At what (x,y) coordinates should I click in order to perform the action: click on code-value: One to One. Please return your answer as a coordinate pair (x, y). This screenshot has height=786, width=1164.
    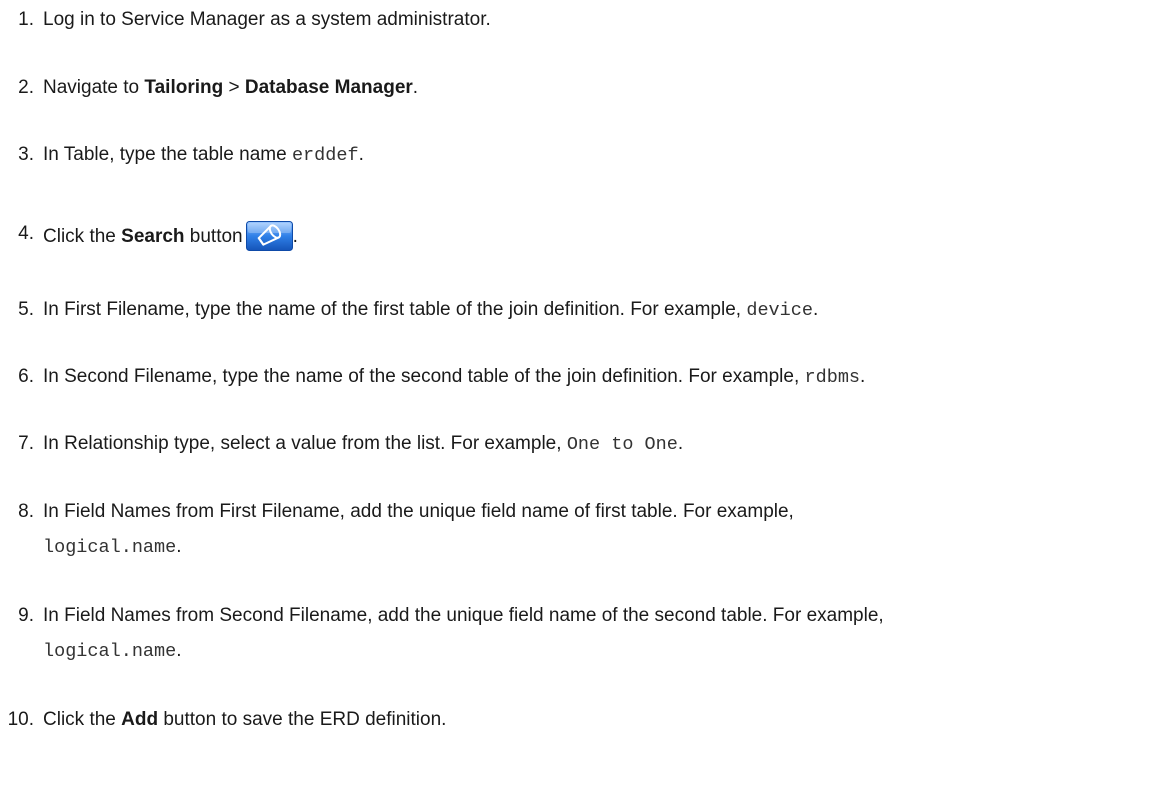
    Looking at the image, I should click on (622, 444).